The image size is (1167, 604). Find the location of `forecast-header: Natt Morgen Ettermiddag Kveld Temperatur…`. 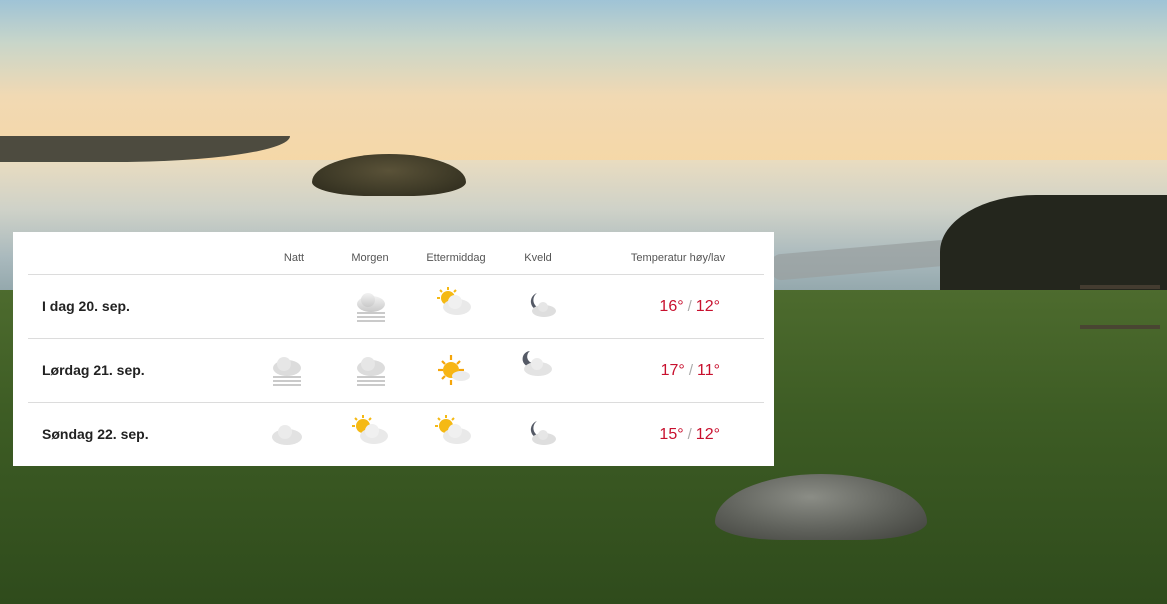

forecast-header: Natt Morgen Ettermiddag Kveld Temperatur… is located at coordinates (396, 253).